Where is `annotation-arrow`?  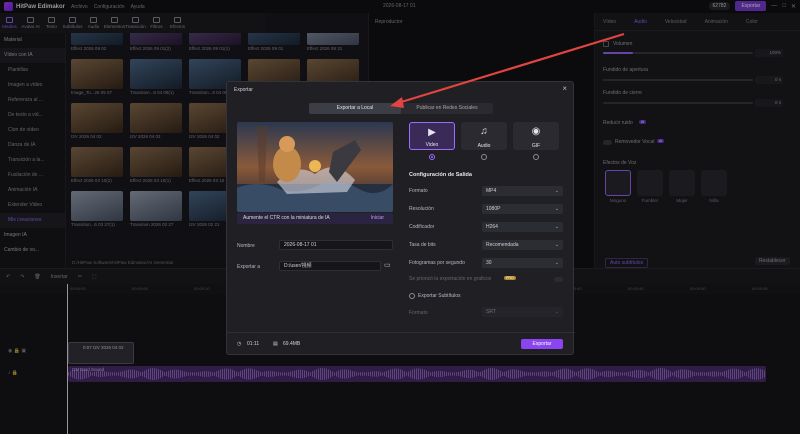 annotation-arrow is located at coordinates (507, 70).